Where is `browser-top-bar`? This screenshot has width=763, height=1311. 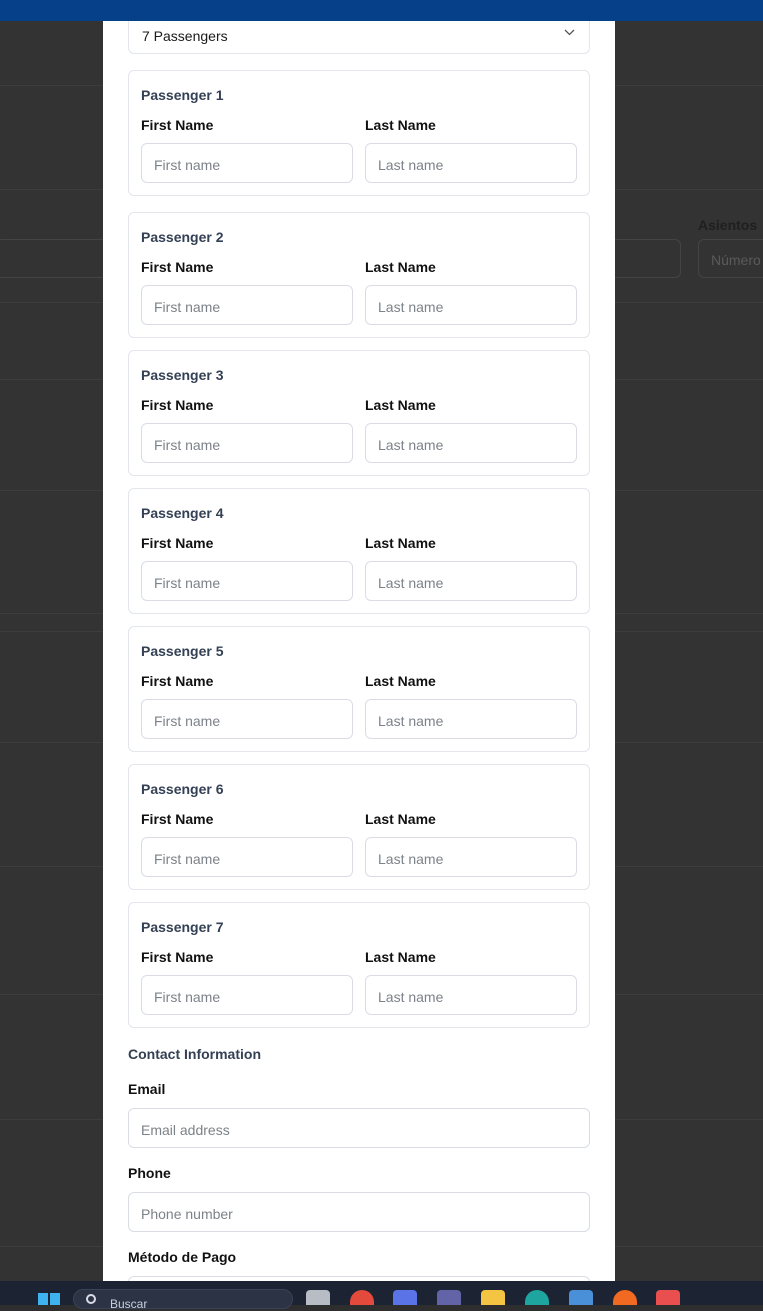
browser-top-bar is located at coordinates (381, 10).